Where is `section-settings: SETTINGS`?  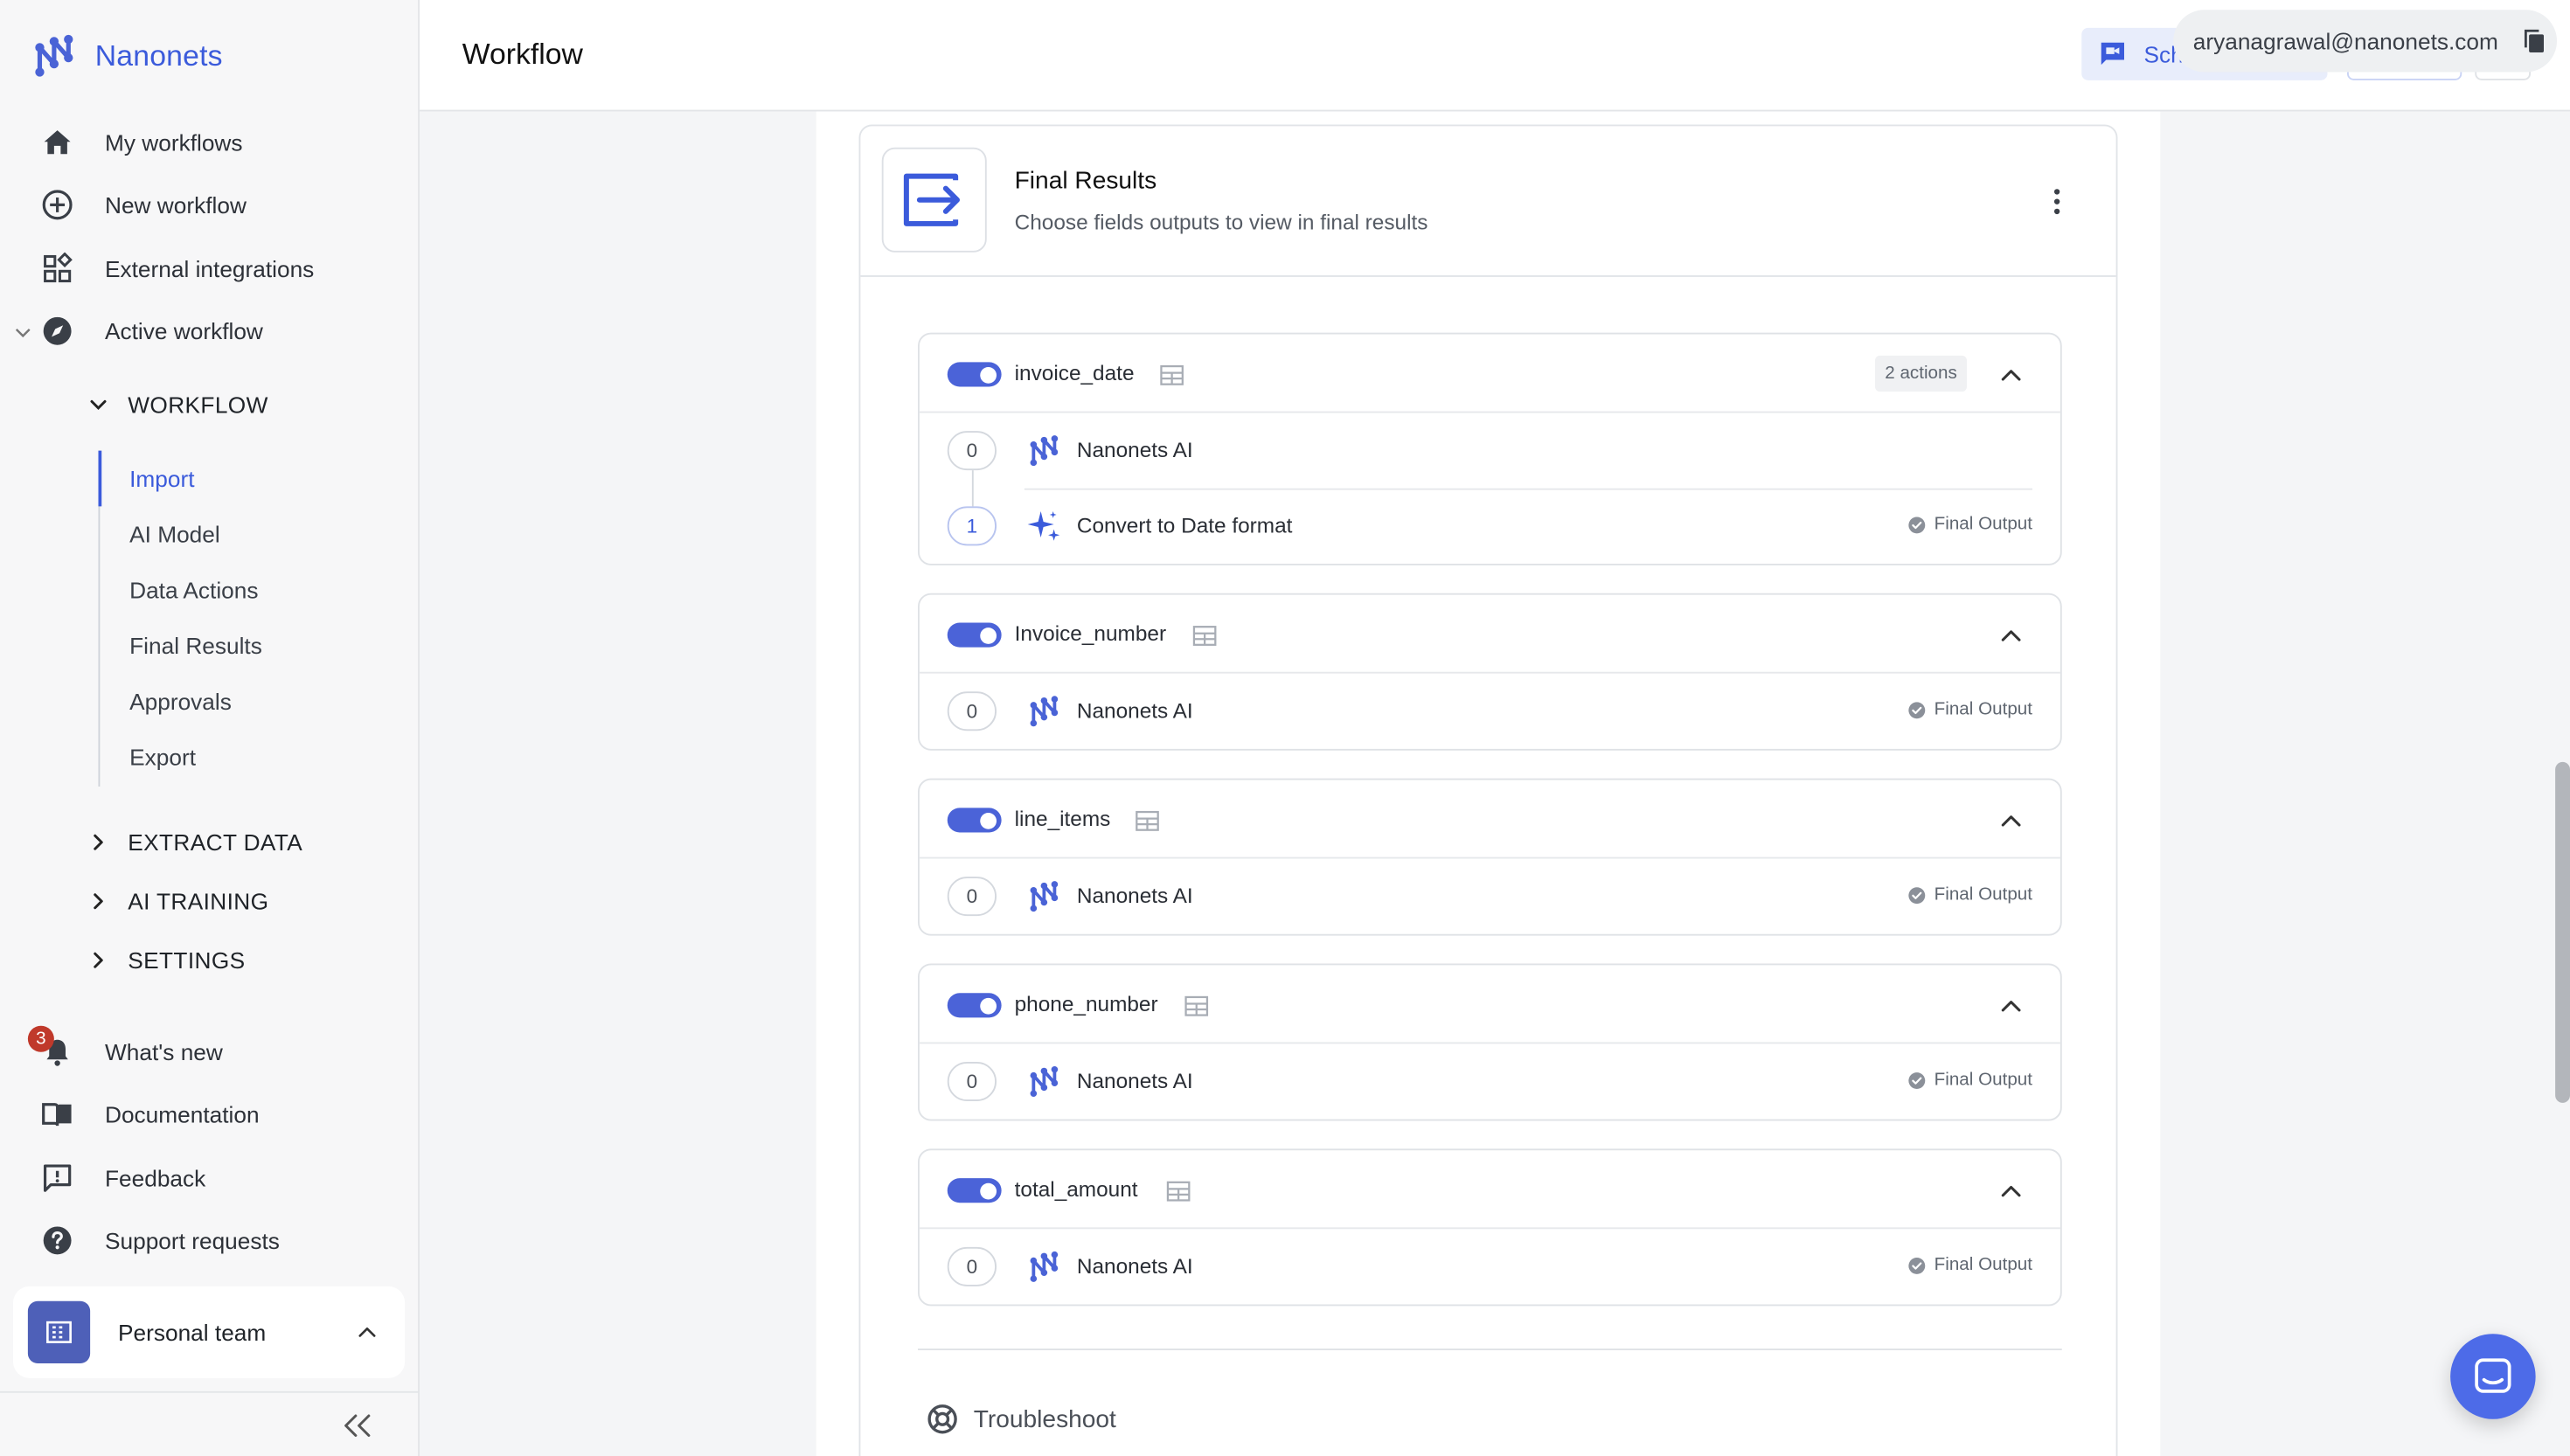
section-settings: SETTINGS is located at coordinates (166, 960).